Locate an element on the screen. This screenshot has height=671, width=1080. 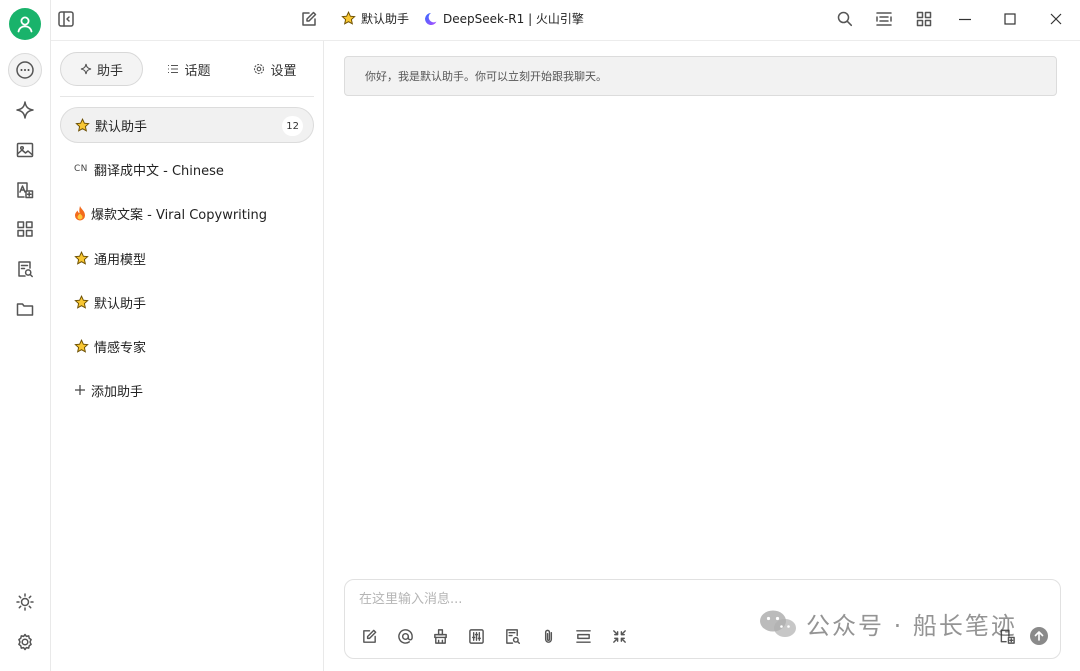
minimize-icon is located at coordinates (965, 19).